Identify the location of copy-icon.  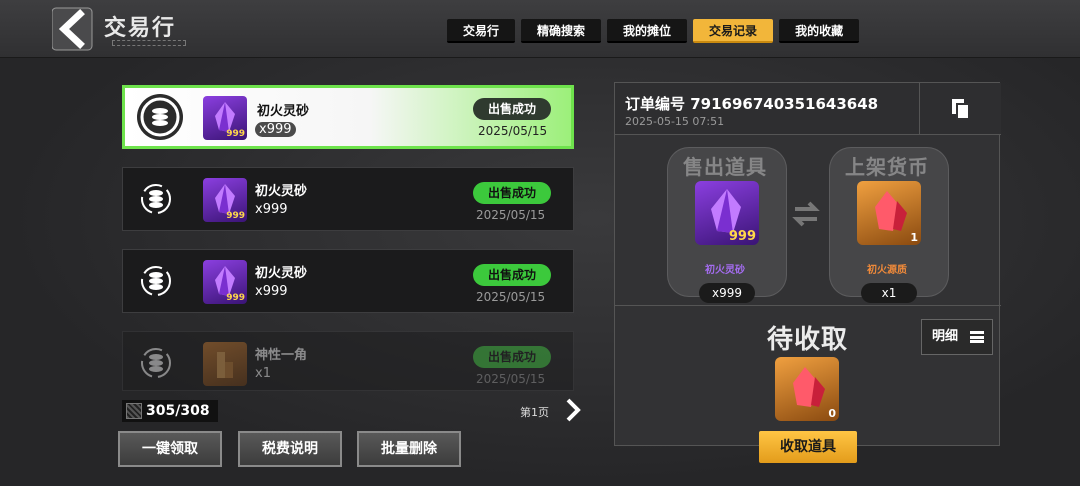
(960, 109).